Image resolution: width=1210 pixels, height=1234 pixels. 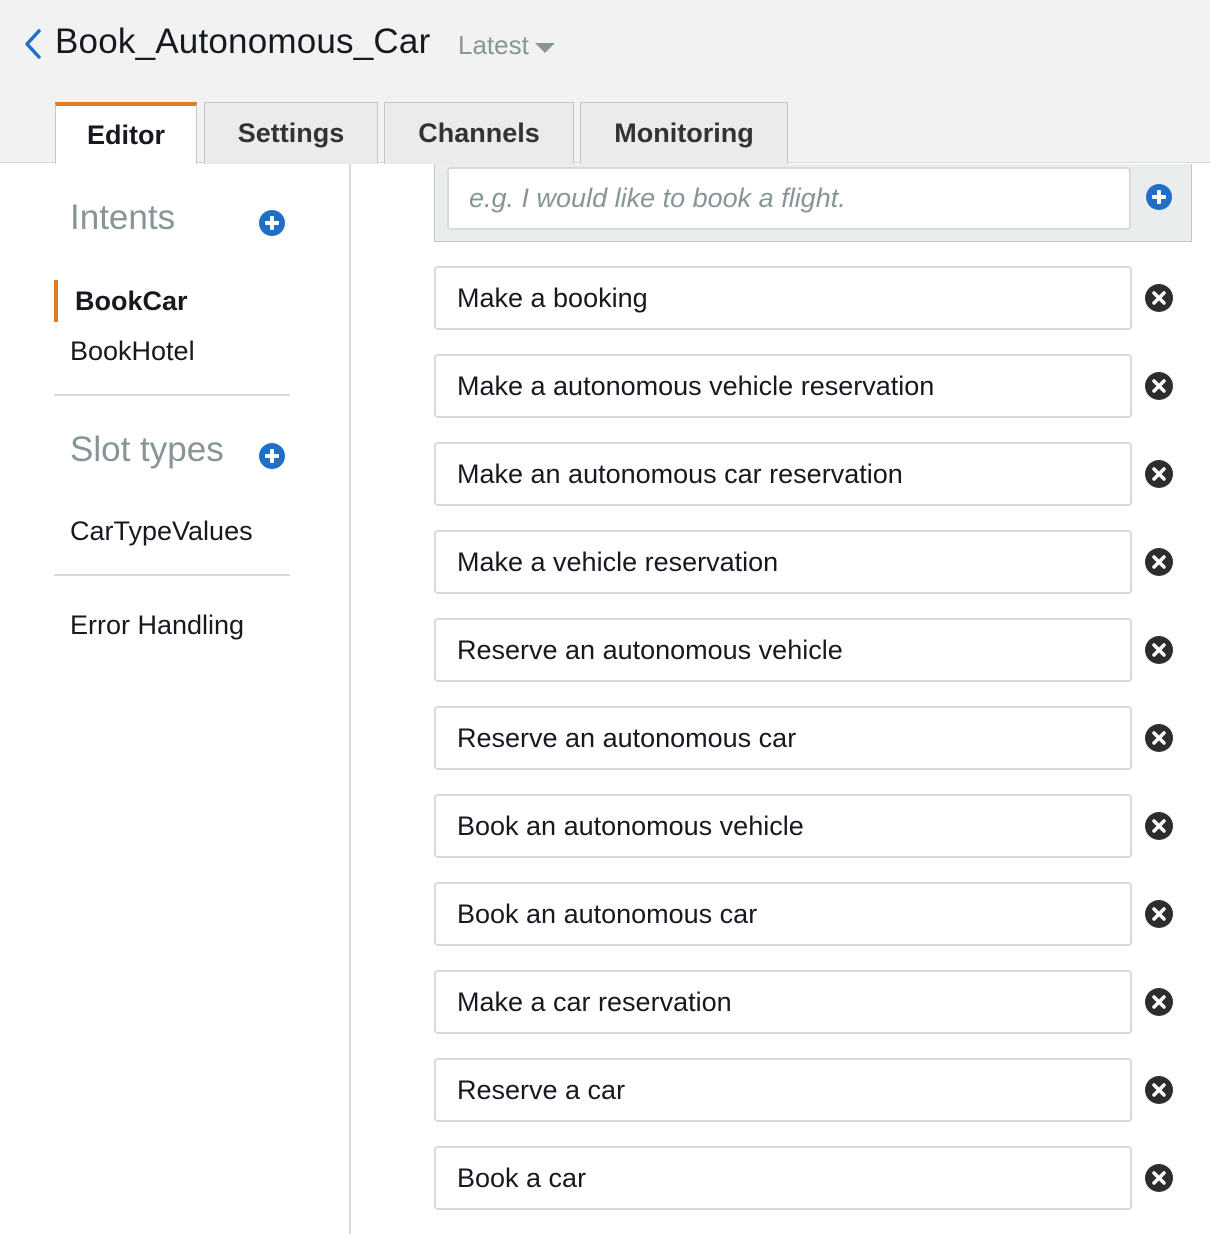 I want to click on utterance-row: Make a vehicle reservation, so click(x=814, y=562).